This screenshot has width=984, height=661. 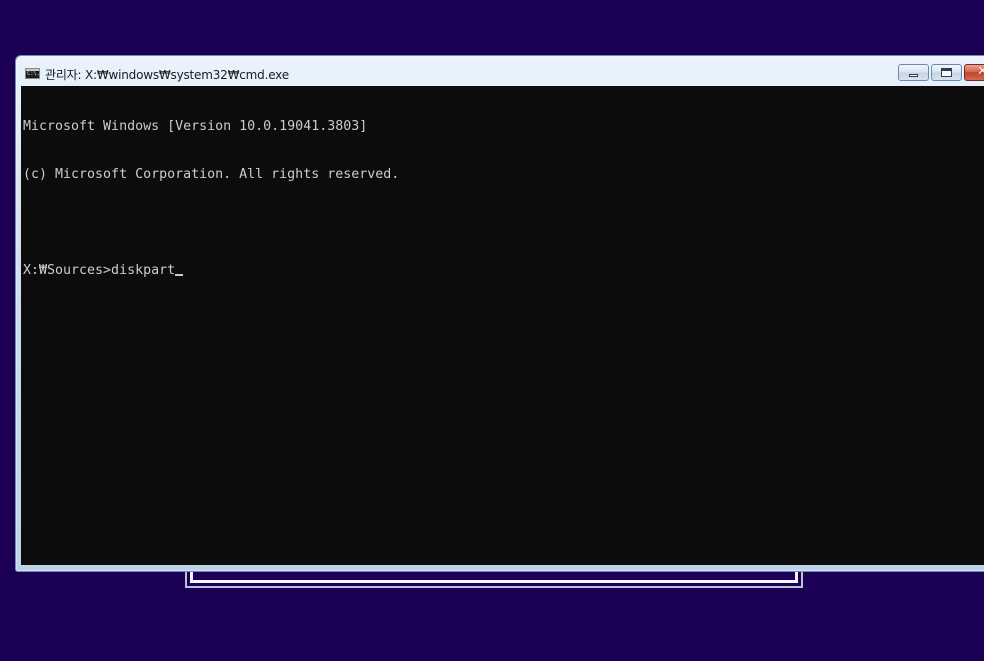 What do you see at coordinates (167, 75) in the screenshot?
I see `window-title: 관리자: X:₩windows₩system32₩cmd.exe` at bounding box center [167, 75].